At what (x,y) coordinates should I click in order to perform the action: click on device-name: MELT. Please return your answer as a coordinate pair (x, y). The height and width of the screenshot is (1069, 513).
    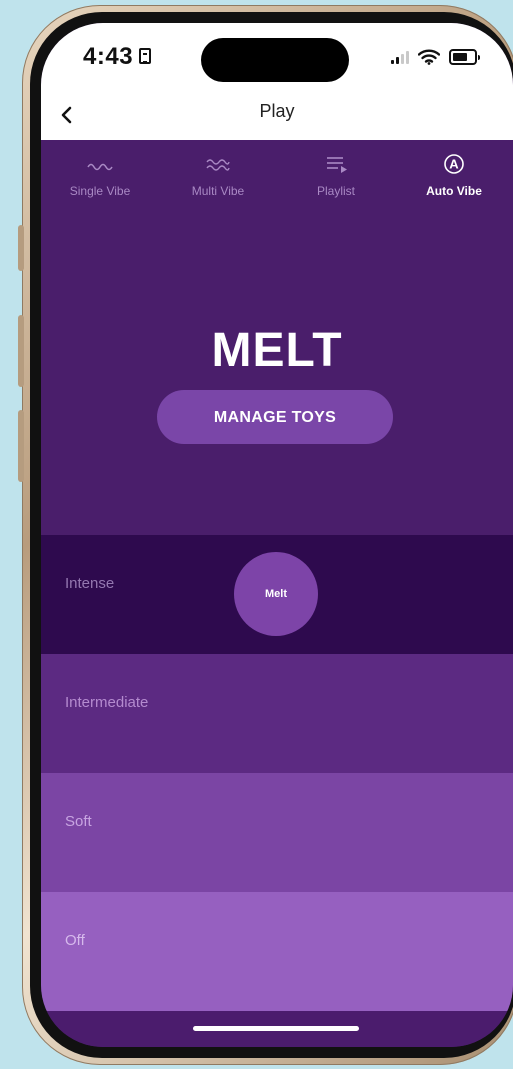
    Looking at the image, I should click on (277, 350).